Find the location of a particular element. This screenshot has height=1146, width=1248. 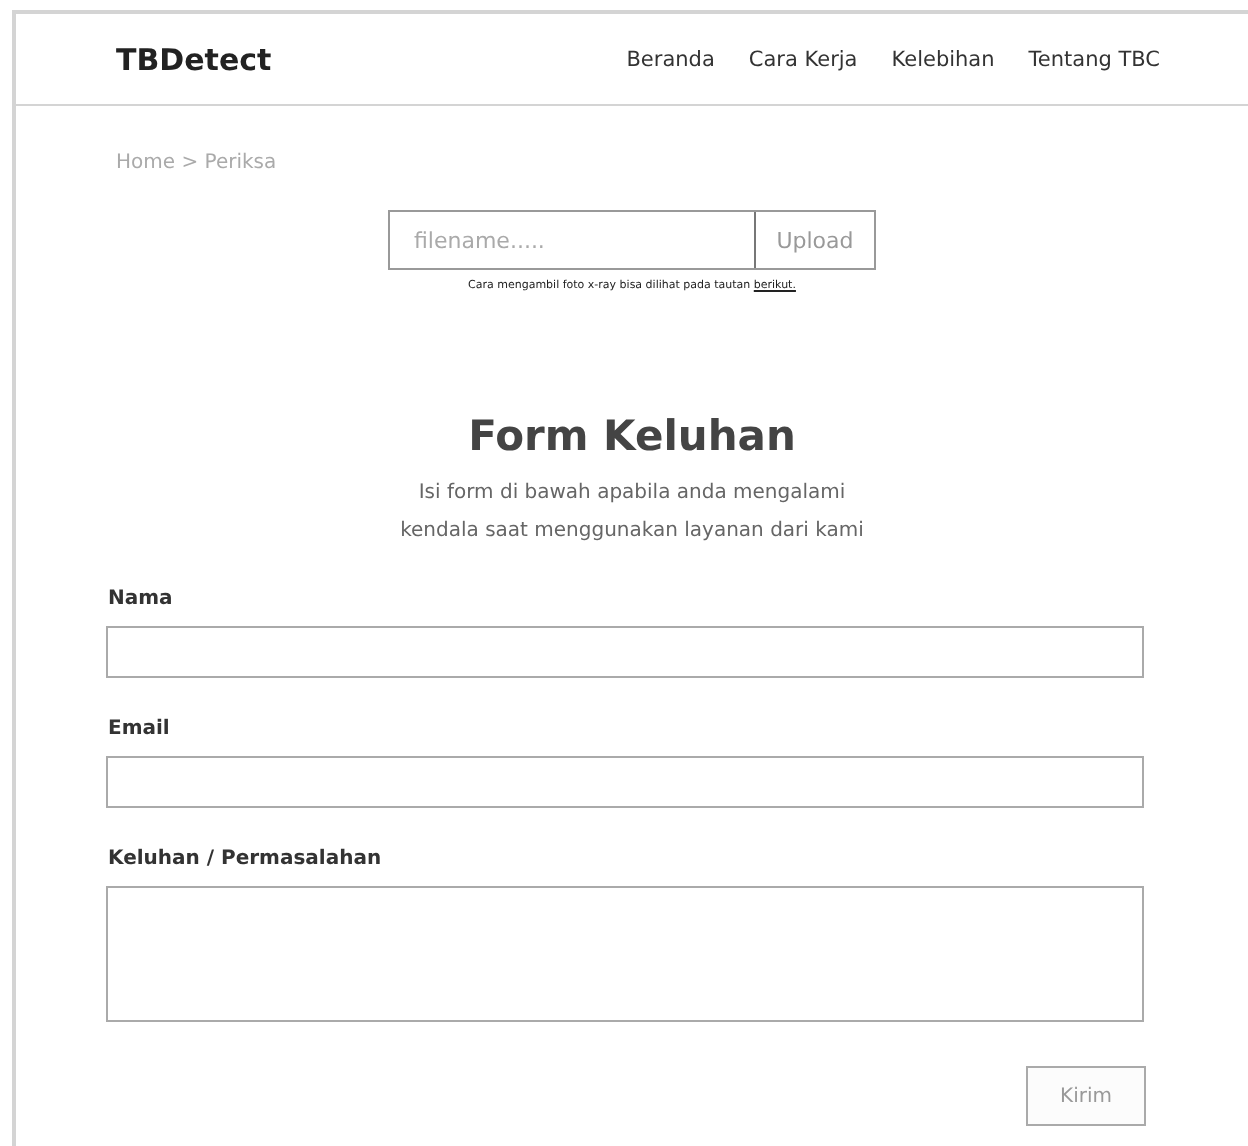

field-label: Keluhan / Permasalahan is located at coordinates (246, 859).